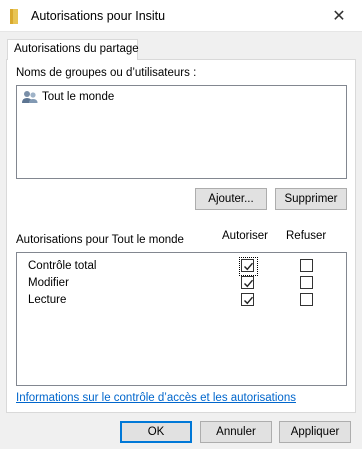  Describe the element at coordinates (236, 432) in the screenshot. I see `cancel-button: Annuler` at that location.